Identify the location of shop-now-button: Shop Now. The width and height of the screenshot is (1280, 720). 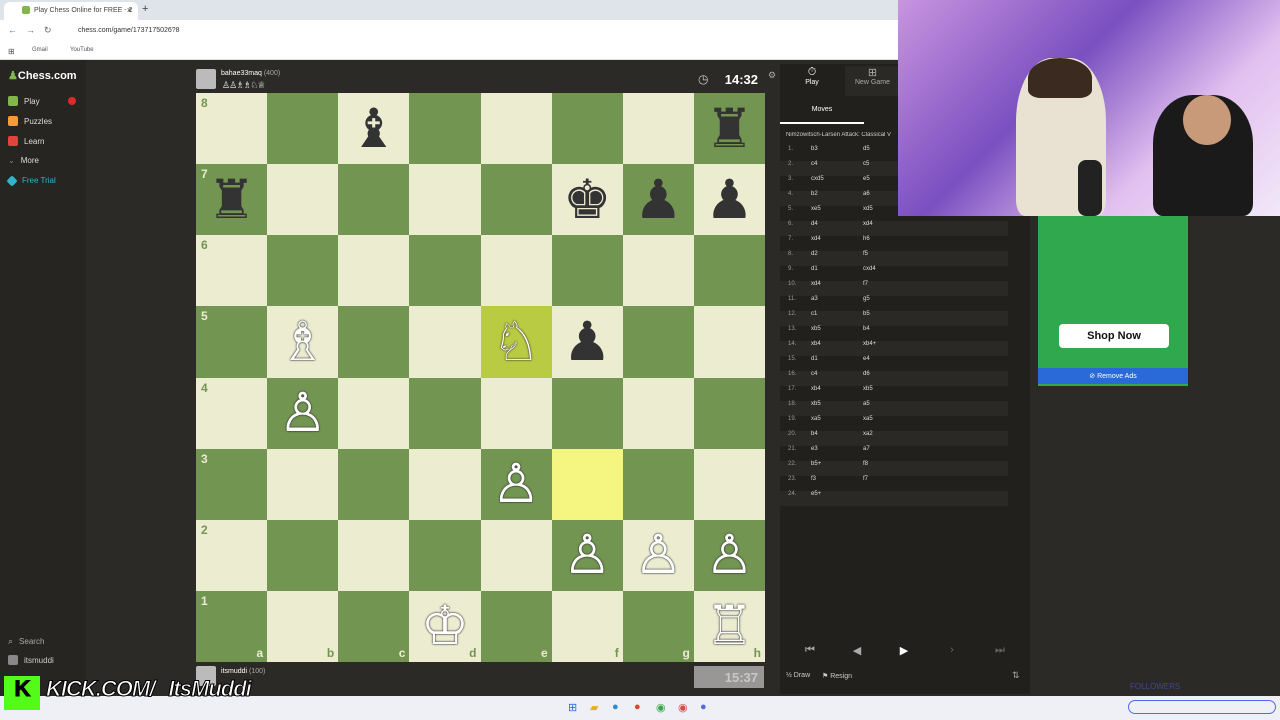
(1114, 336).